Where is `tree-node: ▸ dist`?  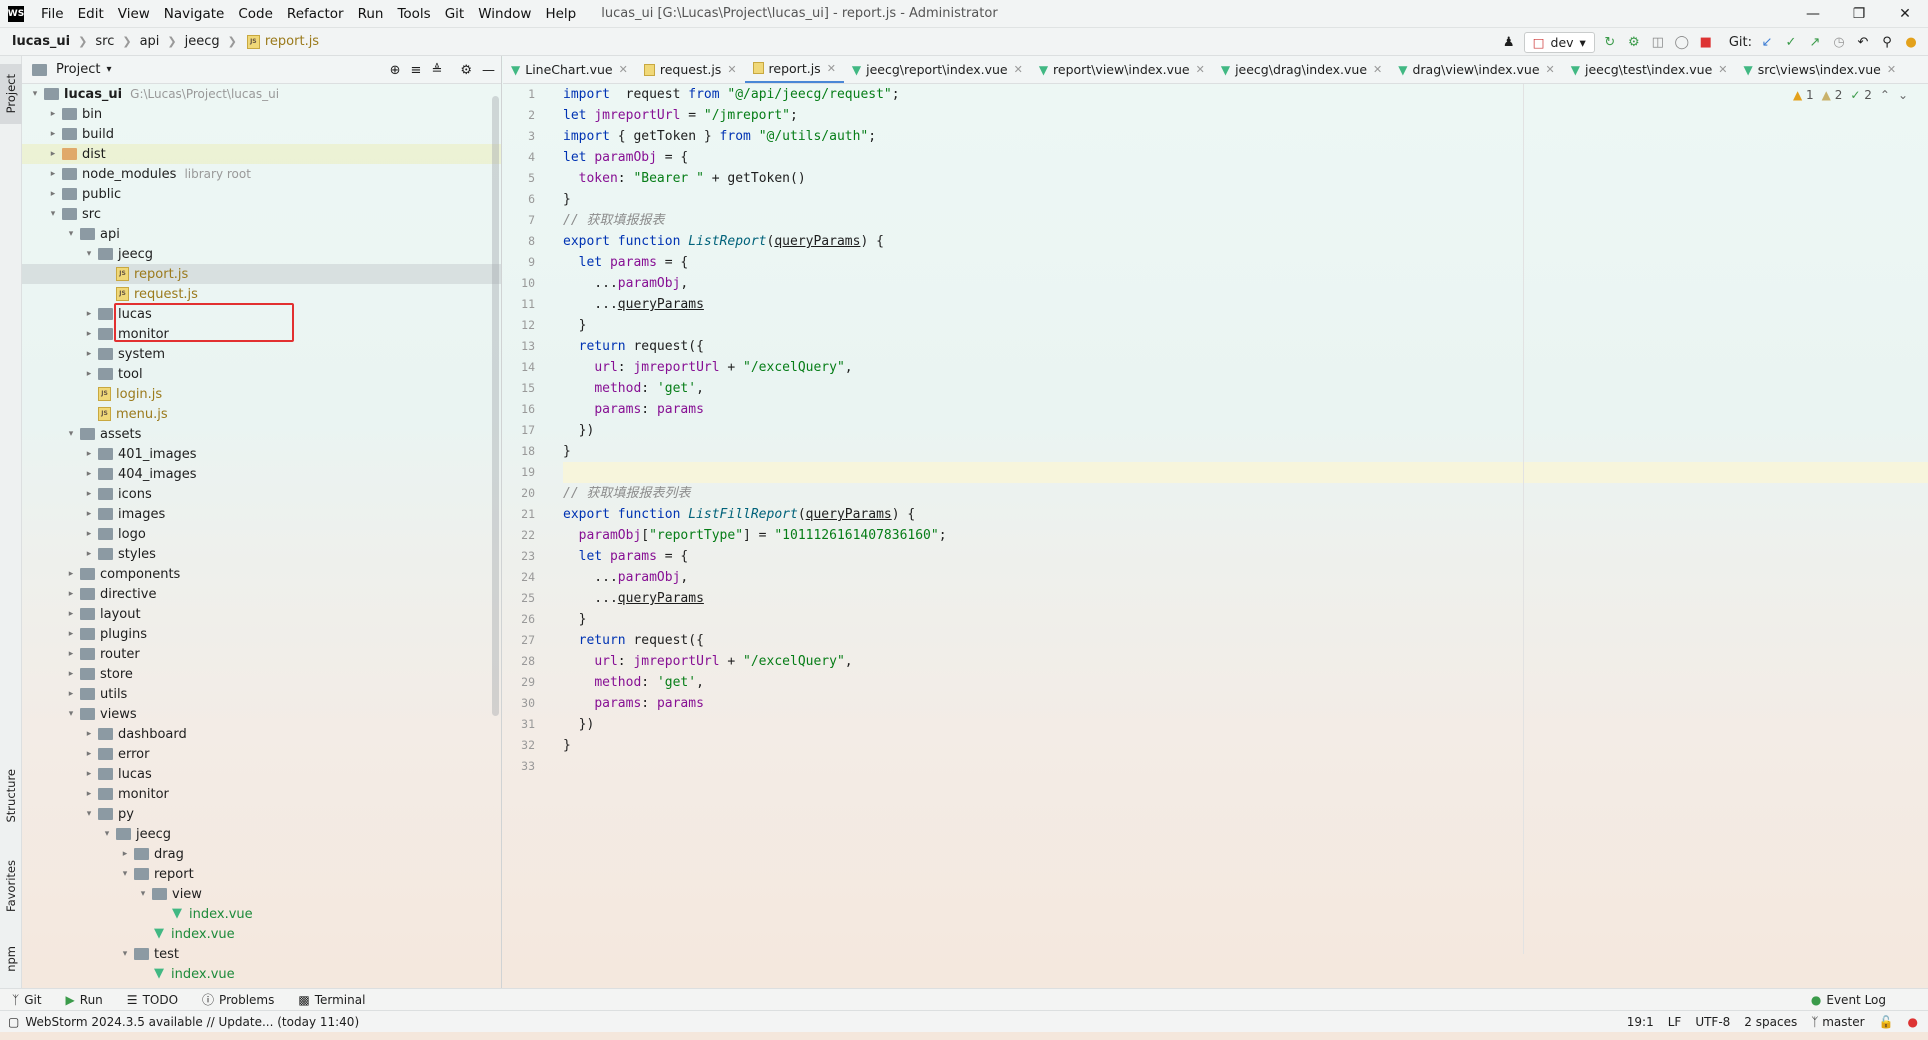 tree-node: ▸ dist is located at coordinates (261, 154).